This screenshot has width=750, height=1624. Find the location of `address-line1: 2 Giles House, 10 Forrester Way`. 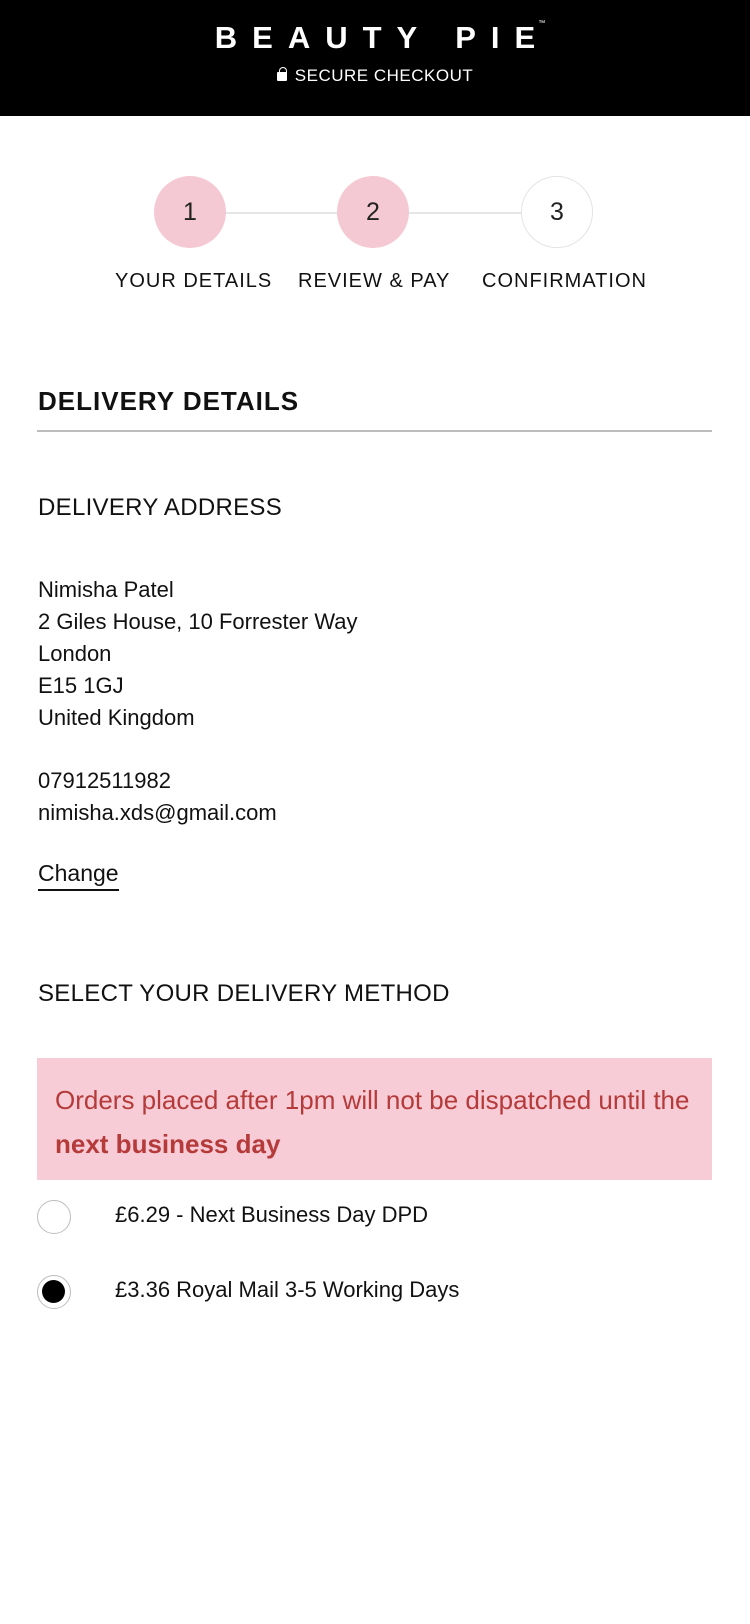

address-line1: 2 Giles House, 10 Forrester Way is located at coordinates (198, 621).